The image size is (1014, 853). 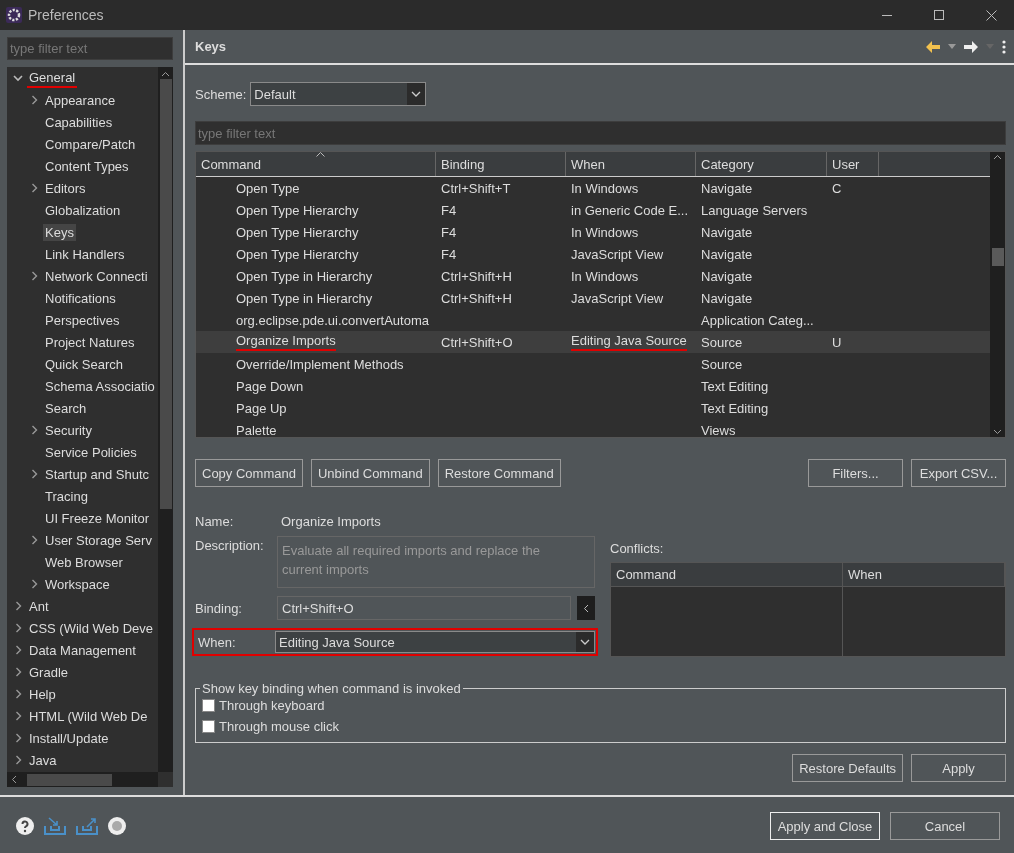 What do you see at coordinates (68, 430) in the screenshot?
I see `tree-item: Security` at bounding box center [68, 430].